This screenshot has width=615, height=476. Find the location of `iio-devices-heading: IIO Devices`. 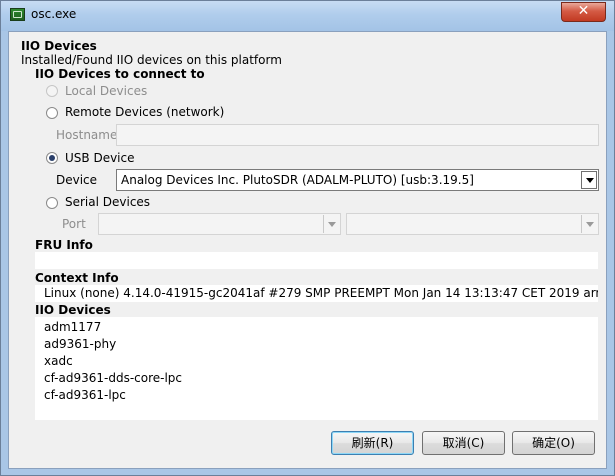

iio-devices-heading: IIO Devices is located at coordinates (59, 46).